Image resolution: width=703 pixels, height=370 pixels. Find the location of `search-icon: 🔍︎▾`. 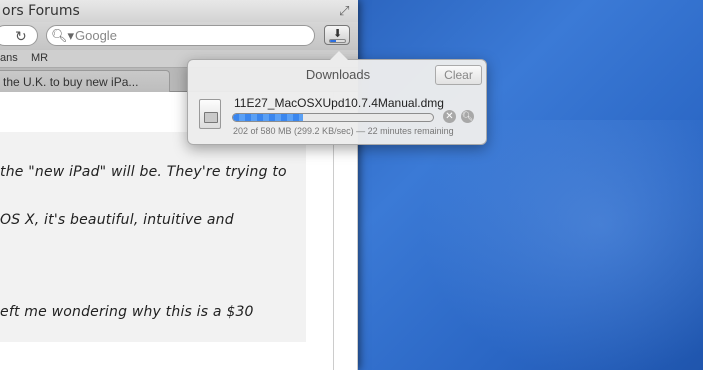

search-icon: 🔍︎▾ is located at coordinates (63, 35).